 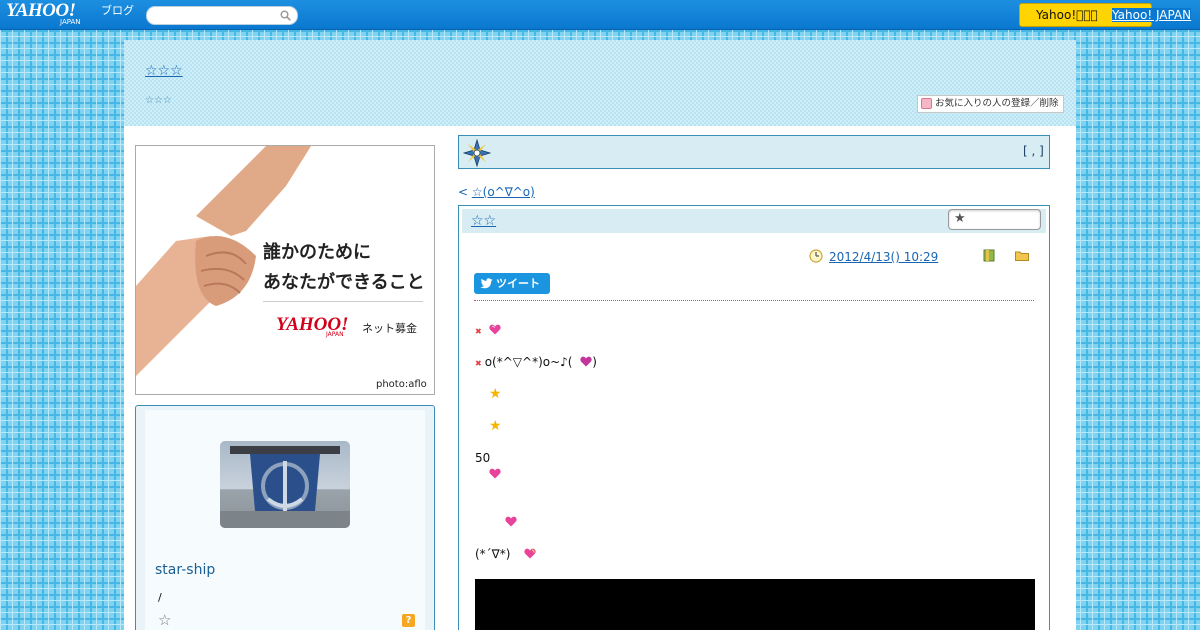 What do you see at coordinates (335, 334) in the screenshot?
I see `ad-yahoo-logo-sub: JAPAN` at bounding box center [335, 334].